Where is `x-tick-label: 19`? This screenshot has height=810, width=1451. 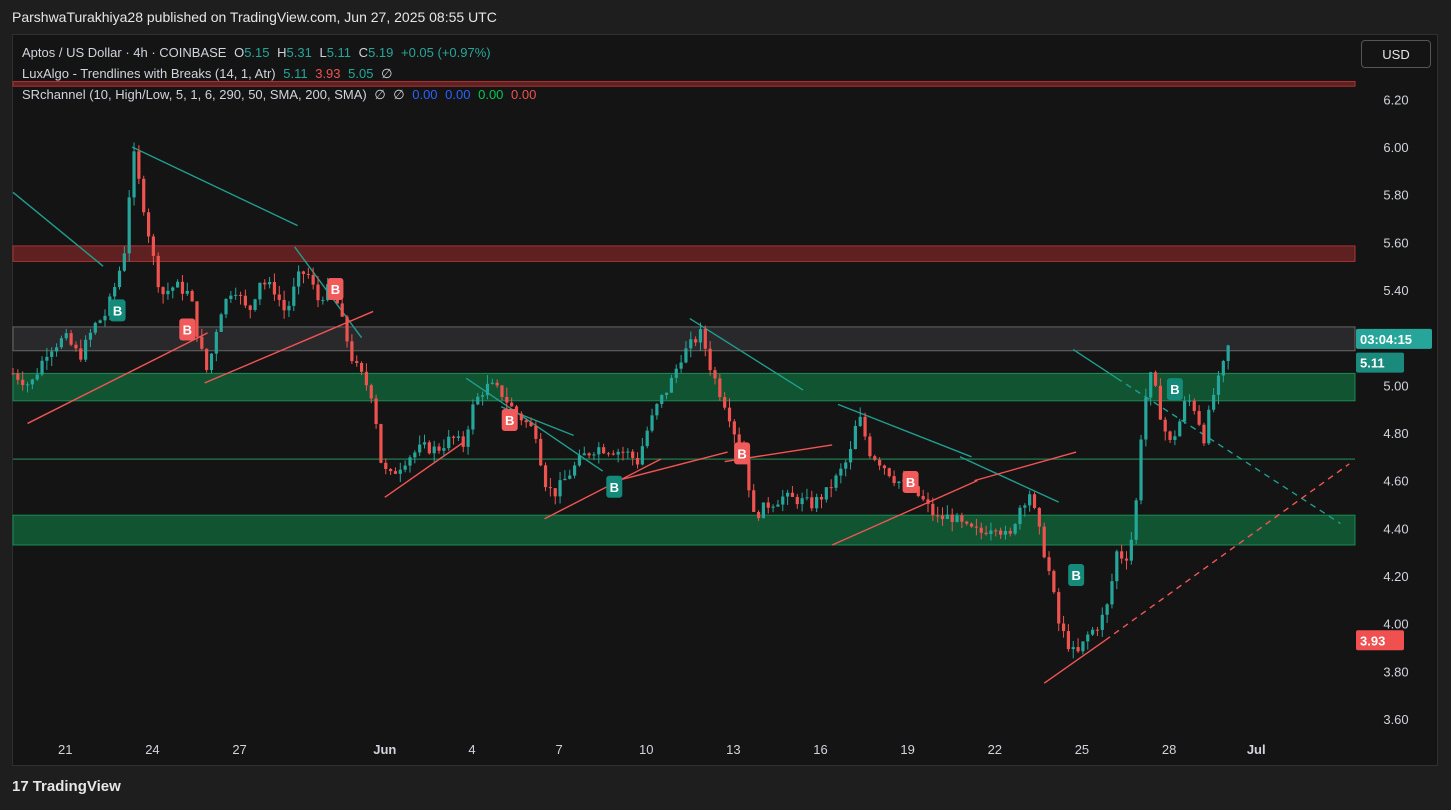 x-tick-label: 19 is located at coordinates (907, 749).